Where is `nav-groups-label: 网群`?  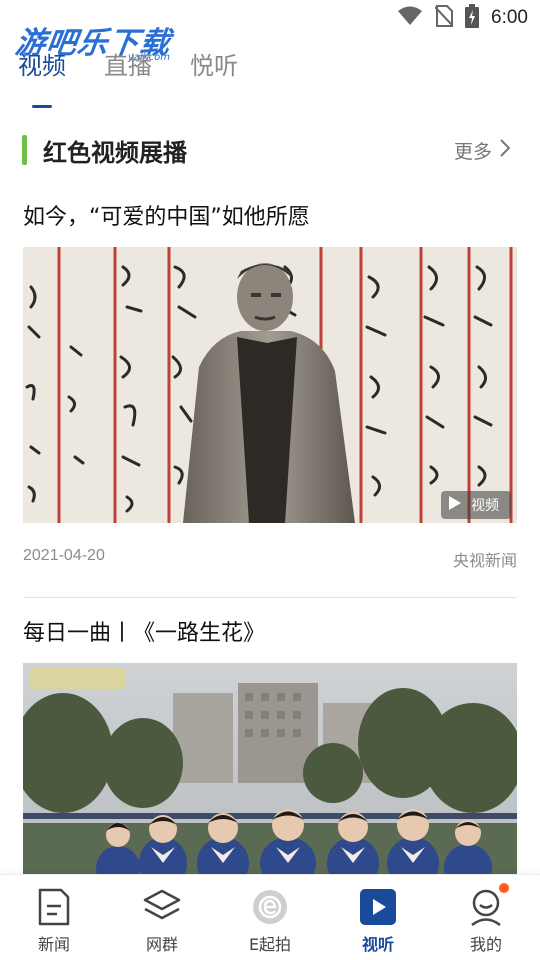
nav-groups-label: 网群 is located at coordinates (161, 944).